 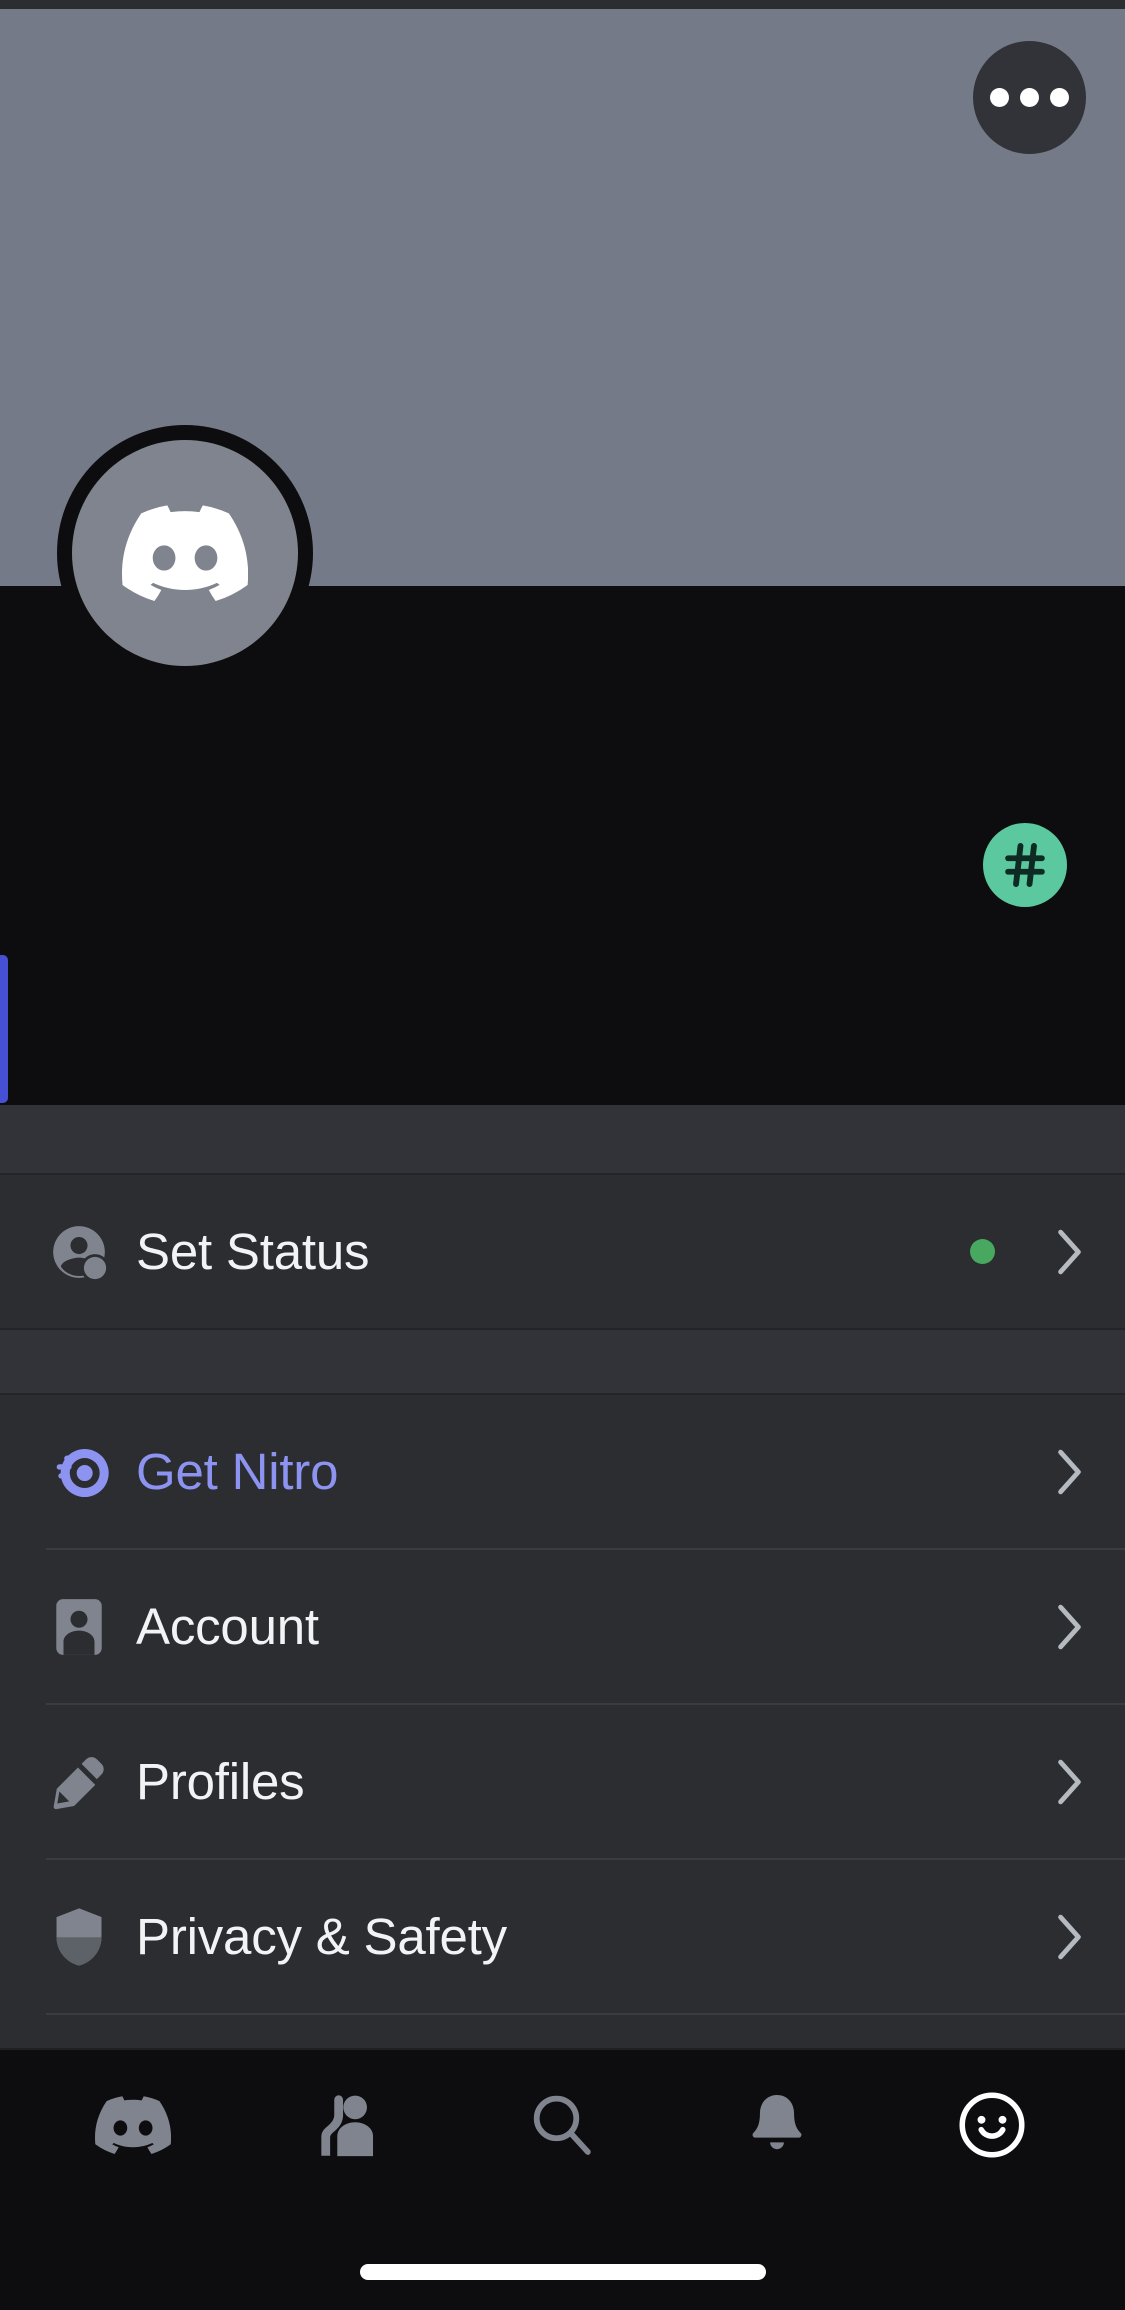 I want to click on hash-icon, so click(x=1025, y=865).